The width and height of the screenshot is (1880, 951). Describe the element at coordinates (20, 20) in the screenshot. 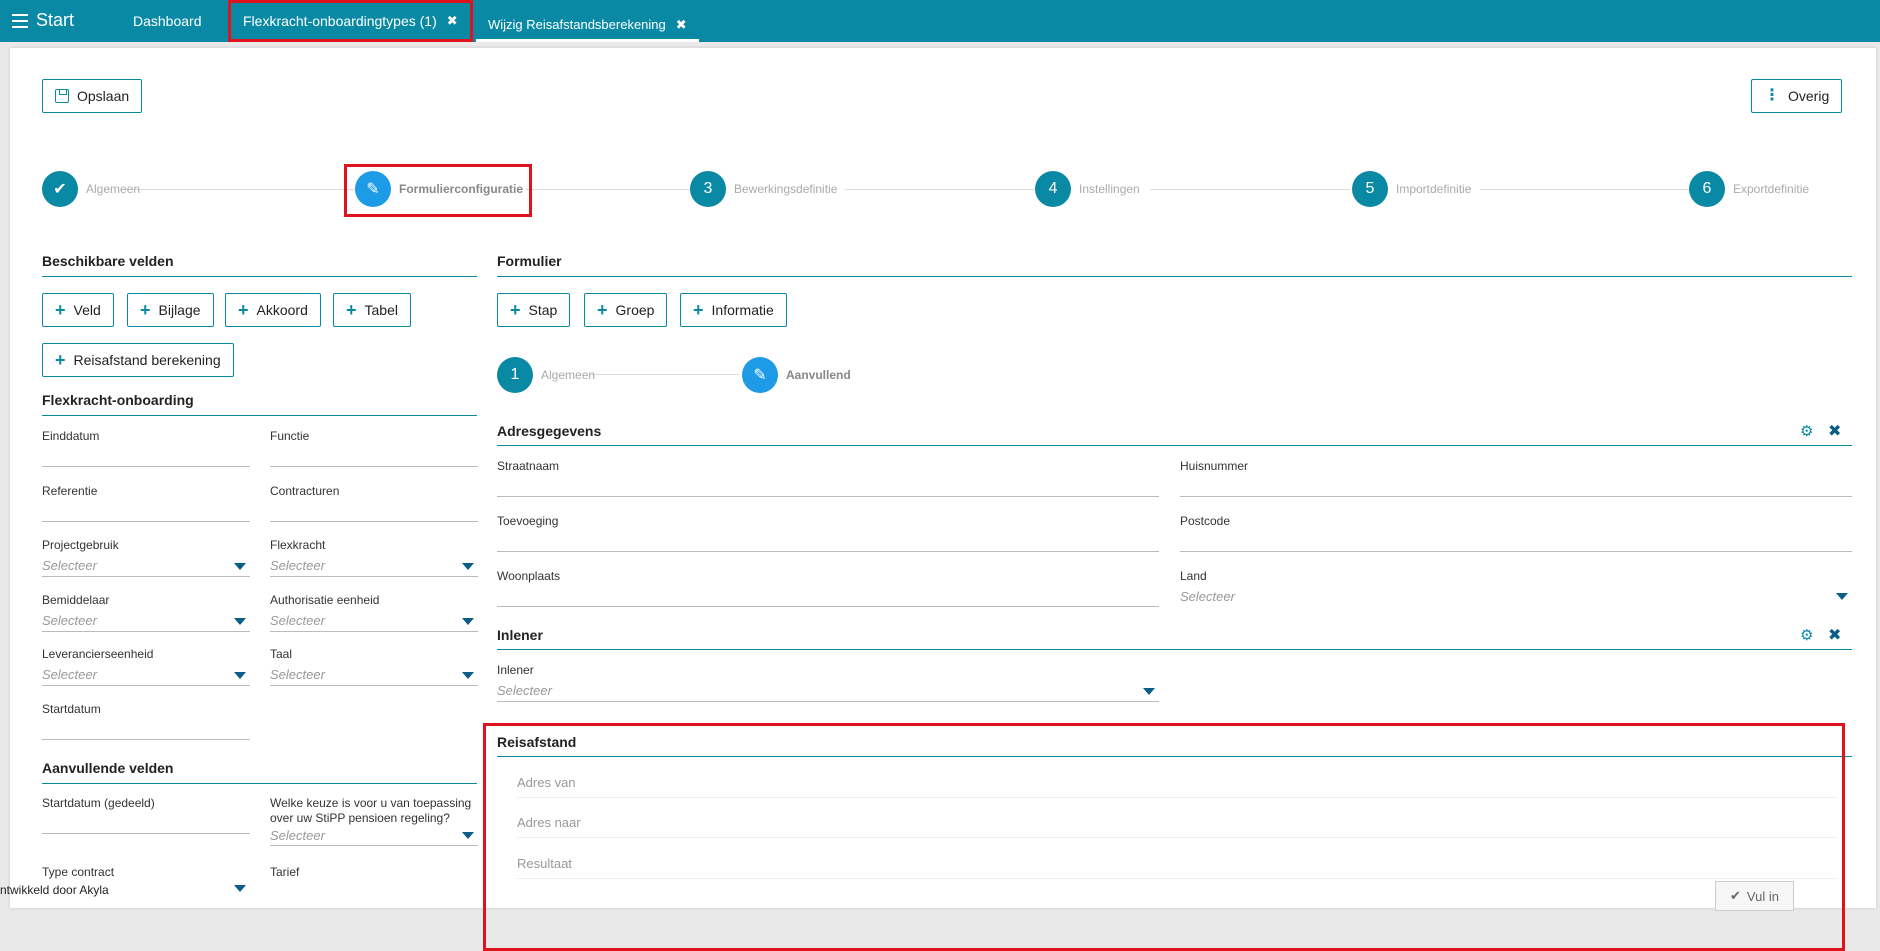

I see `hamburger-icon` at that location.